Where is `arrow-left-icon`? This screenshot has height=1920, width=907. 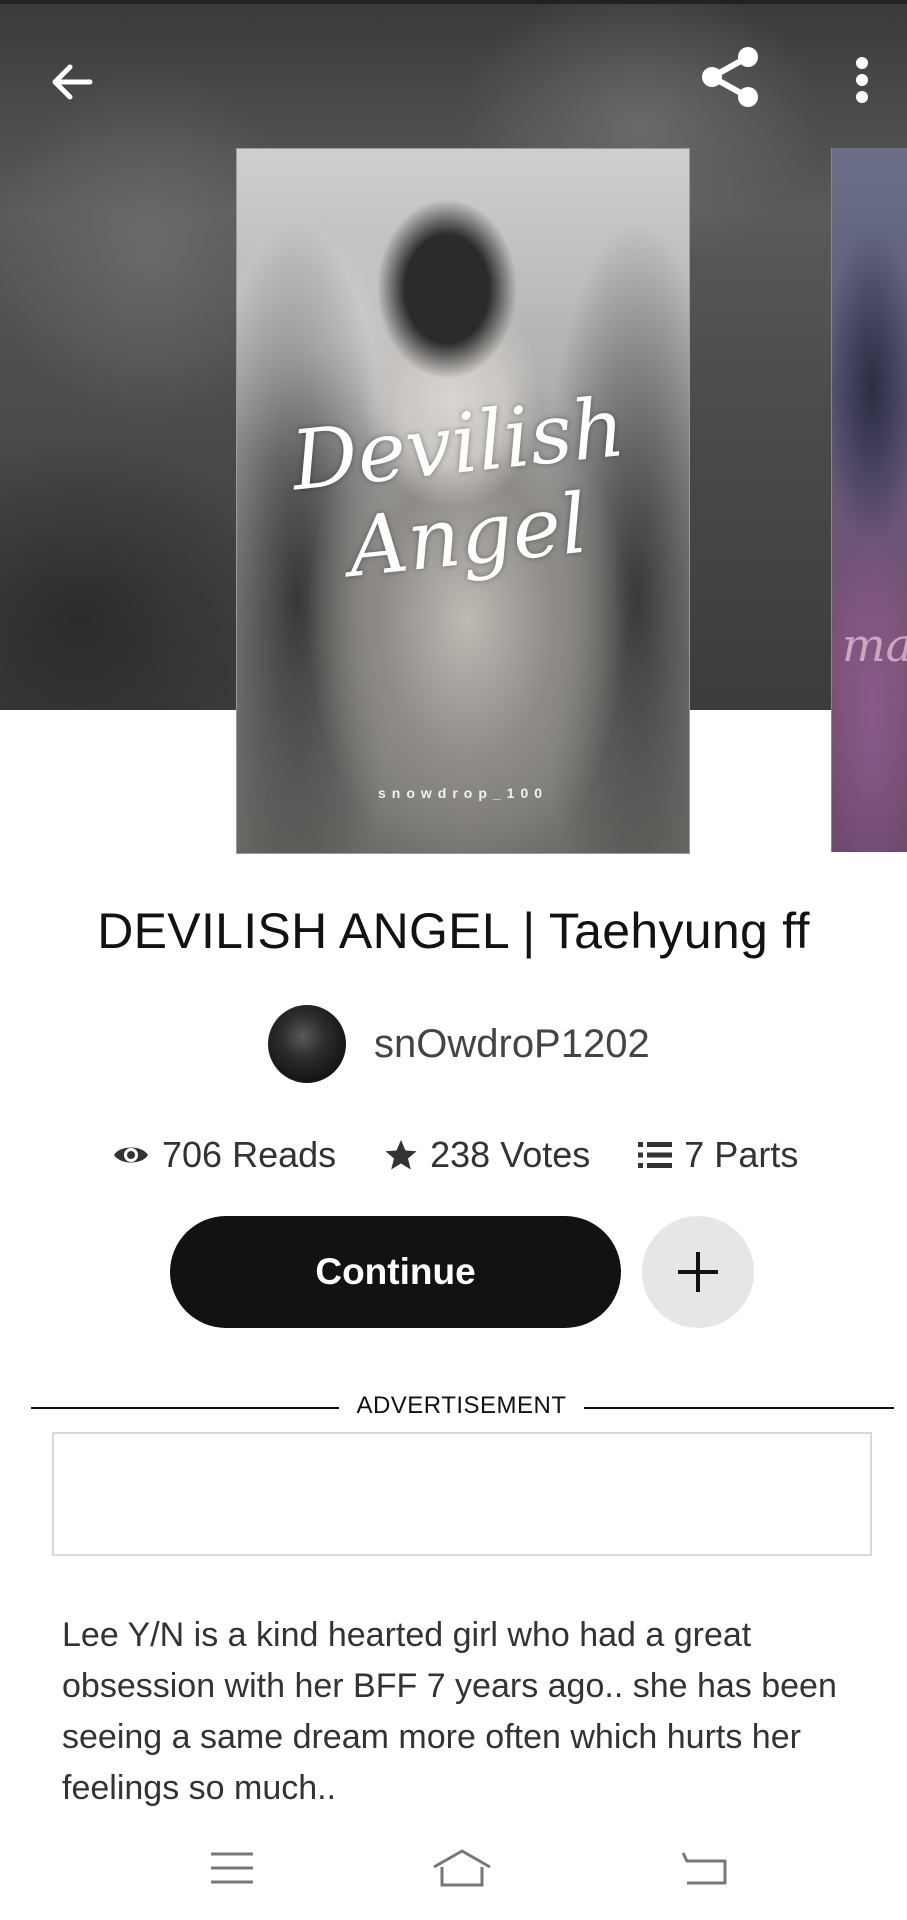 arrow-left-icon is located at coordinates (72, 82).